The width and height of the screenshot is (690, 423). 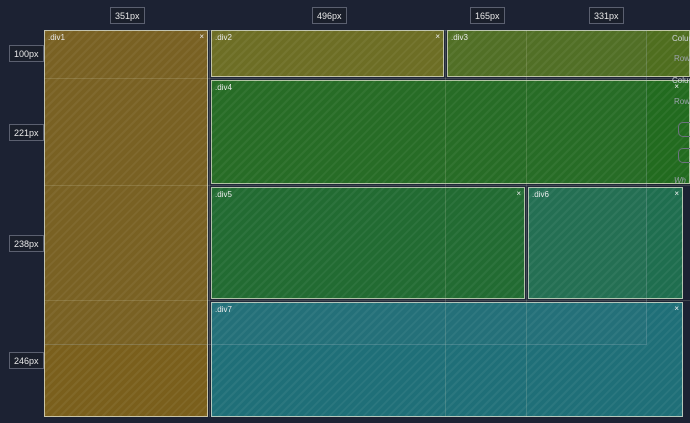 I want to click on grid-item-div5: .div5 ×, so click(x=368, y=243).